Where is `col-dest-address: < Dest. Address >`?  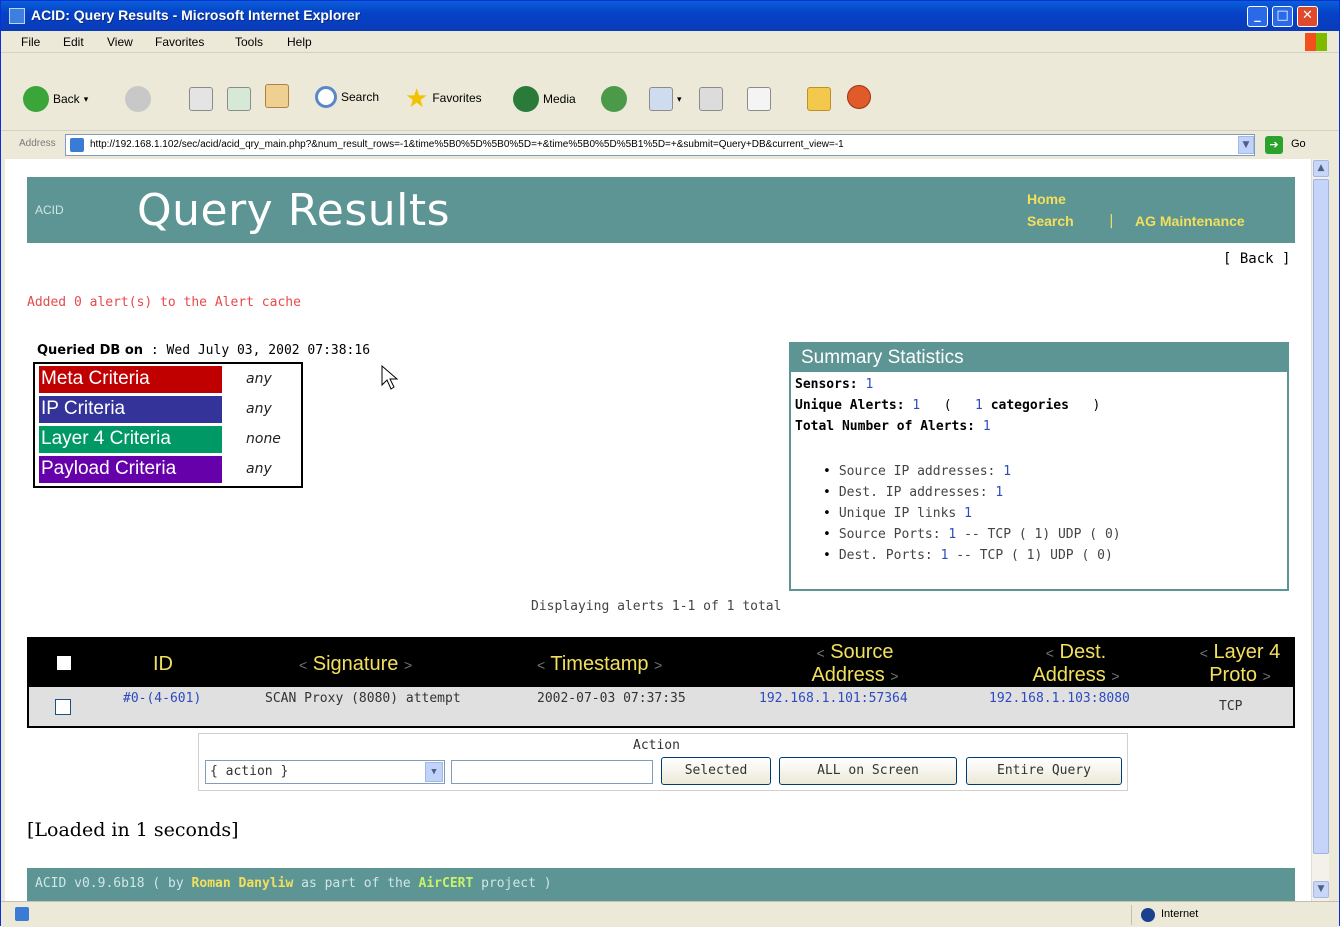 col-dest-address: < Dest. Address > is located at coordinates (1076, 664).